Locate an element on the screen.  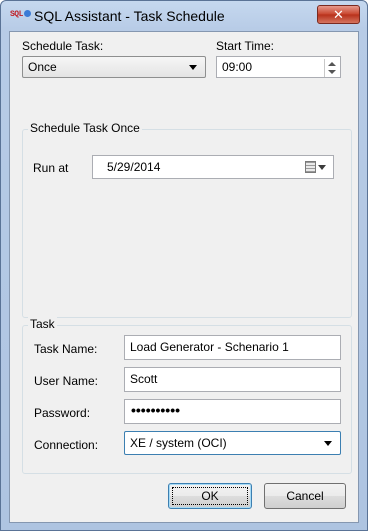
start-time-value: 09:00 is located at coordinates (237, 67).